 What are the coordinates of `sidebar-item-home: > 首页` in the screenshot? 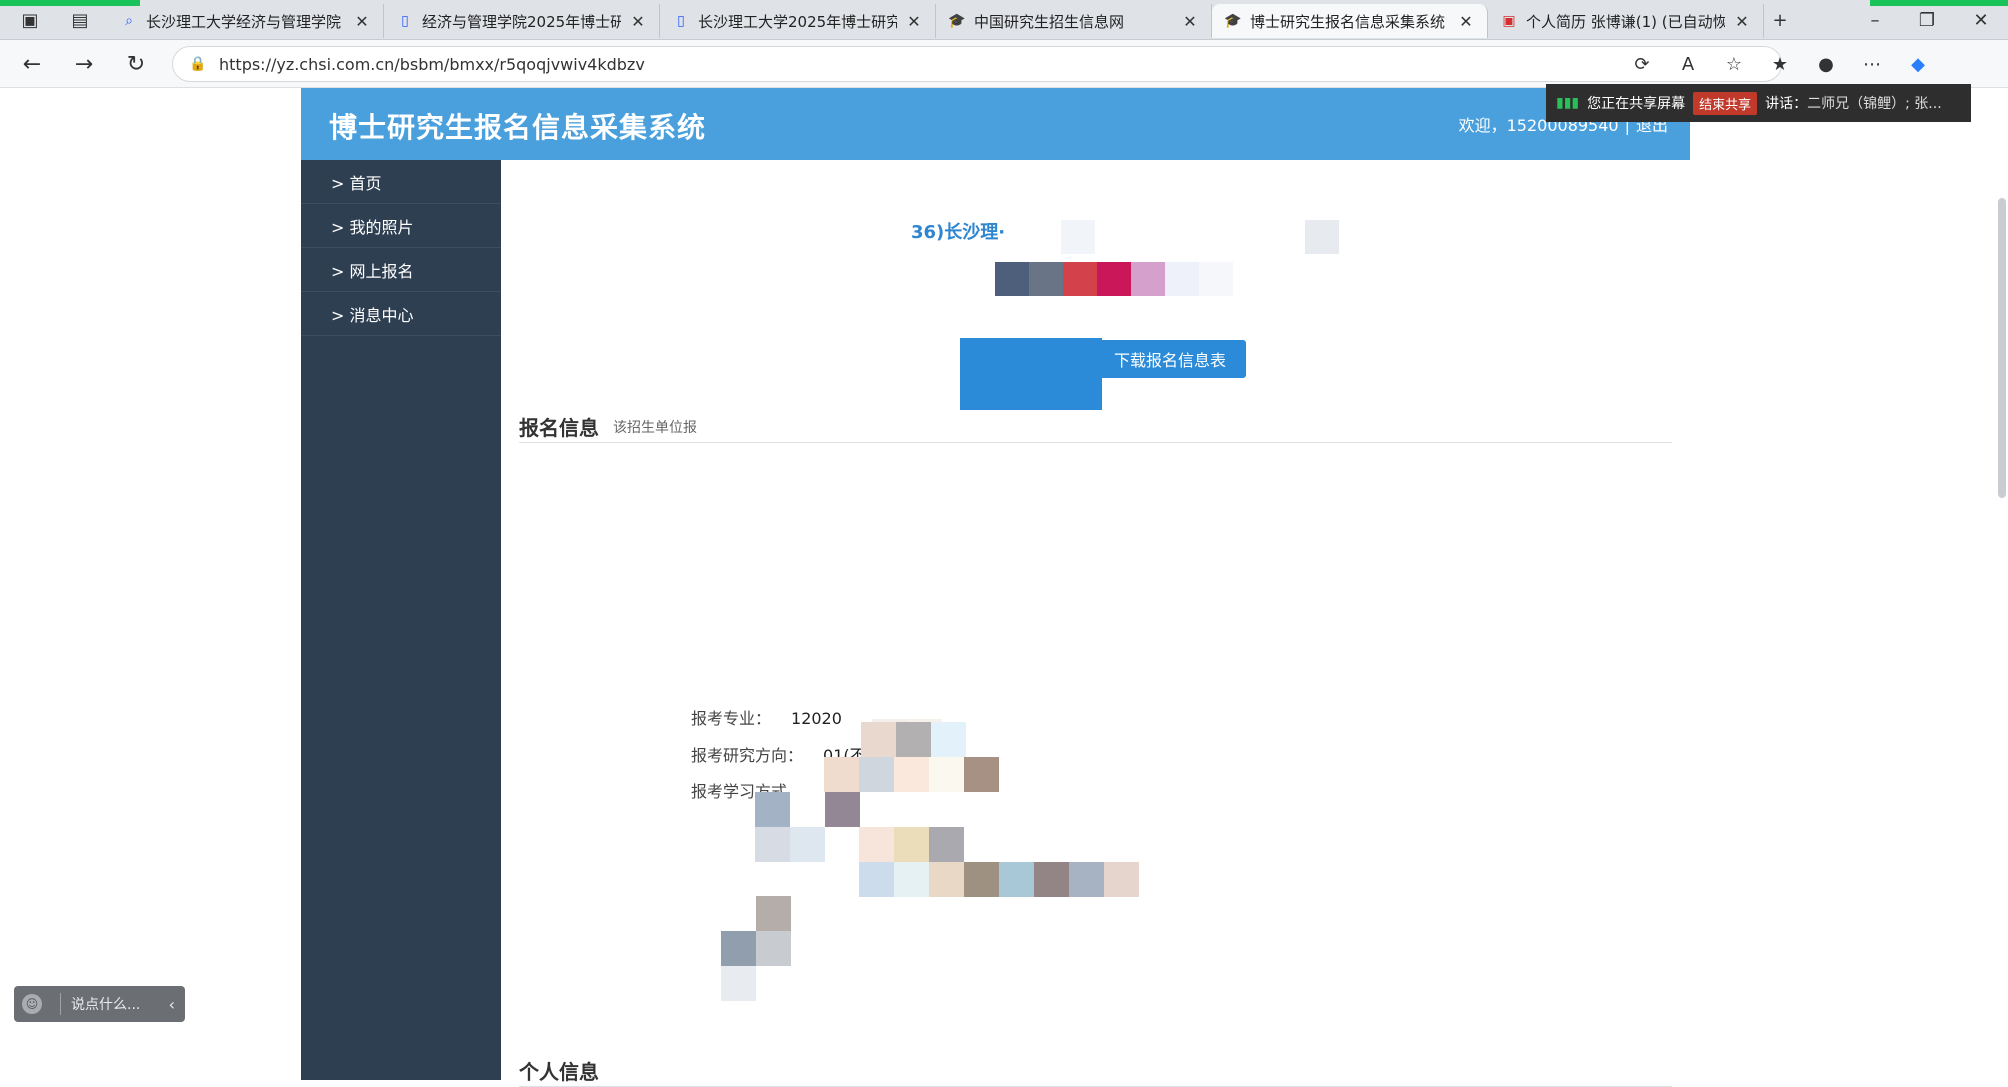 It's located at (401, 182).